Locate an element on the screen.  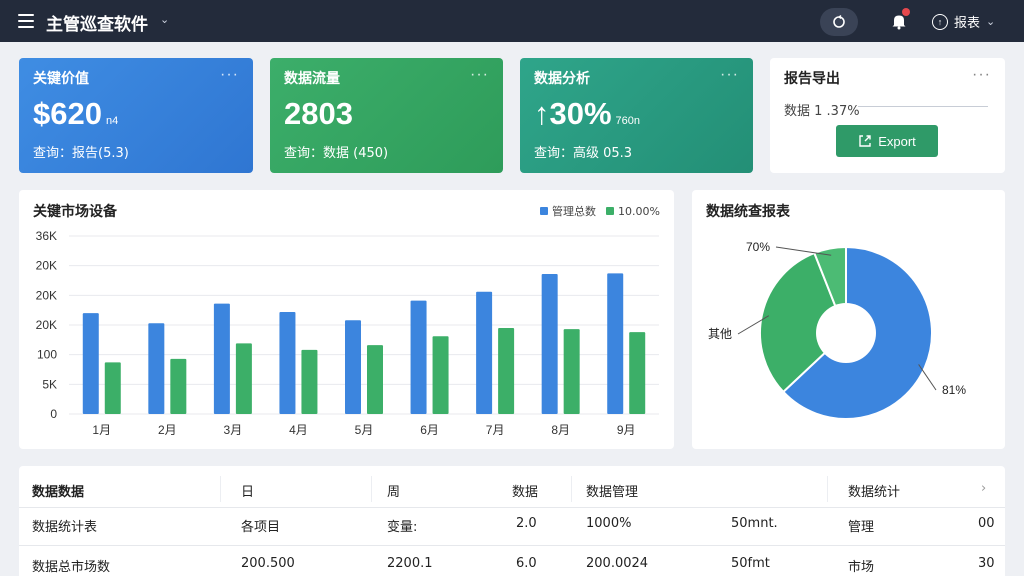
kpi-value: 2803 is located at coordinates (318, 113).